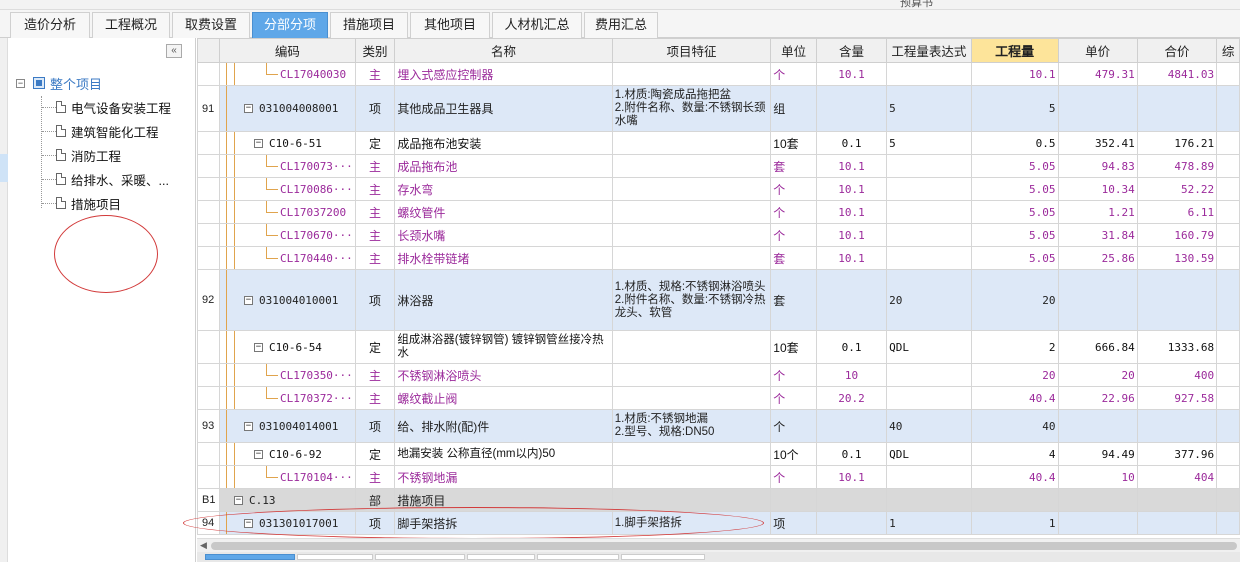 This screenshot has width=1240, height=562. I want to click on unit-price-cell: 22.96, so click(1097, 398).